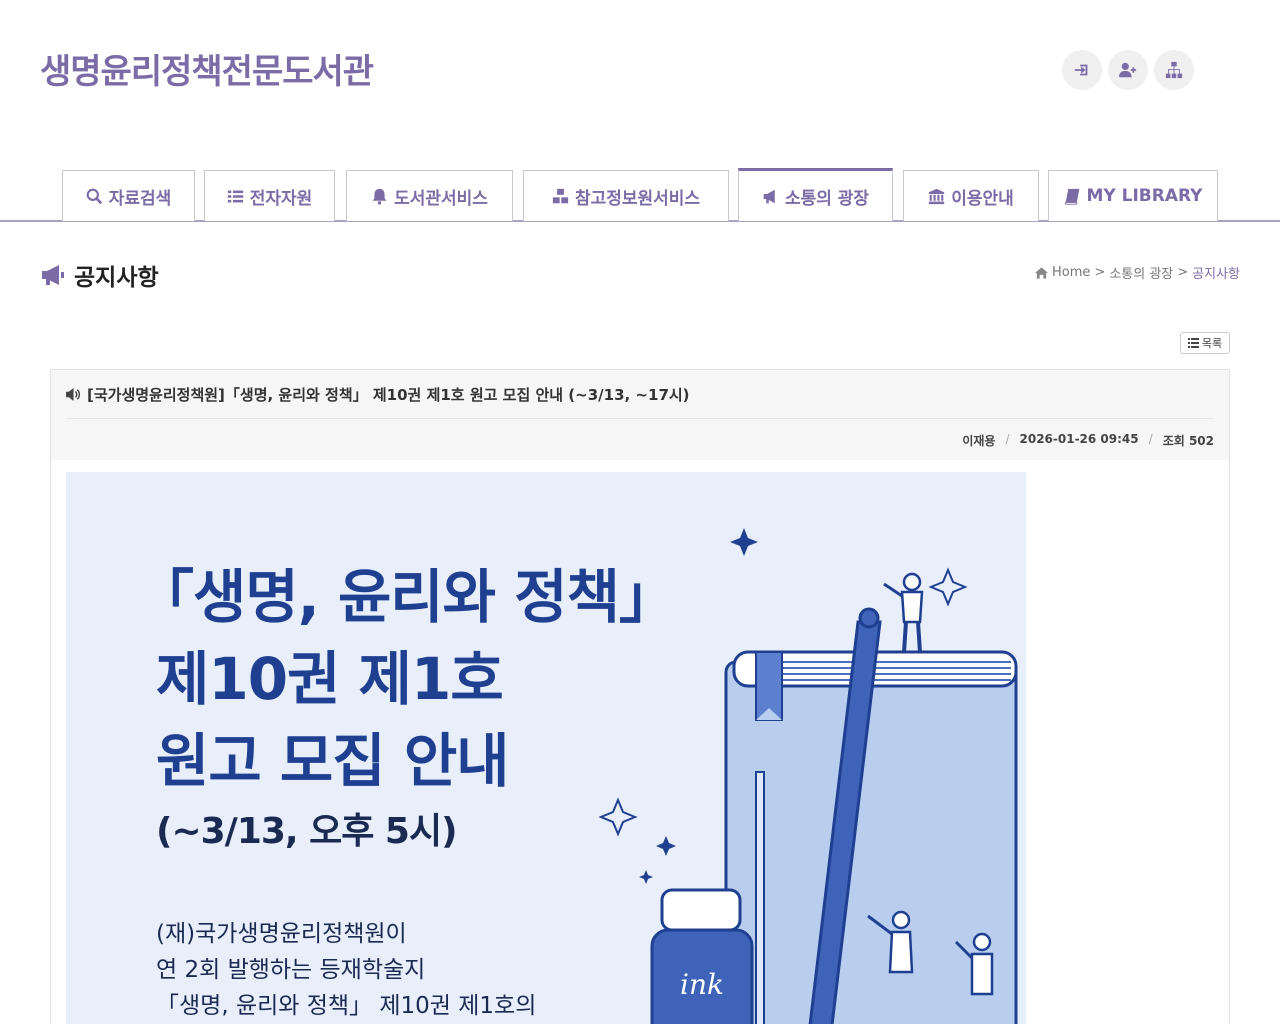  I want to click on post-views: 조회 502, so click(1188, 441).